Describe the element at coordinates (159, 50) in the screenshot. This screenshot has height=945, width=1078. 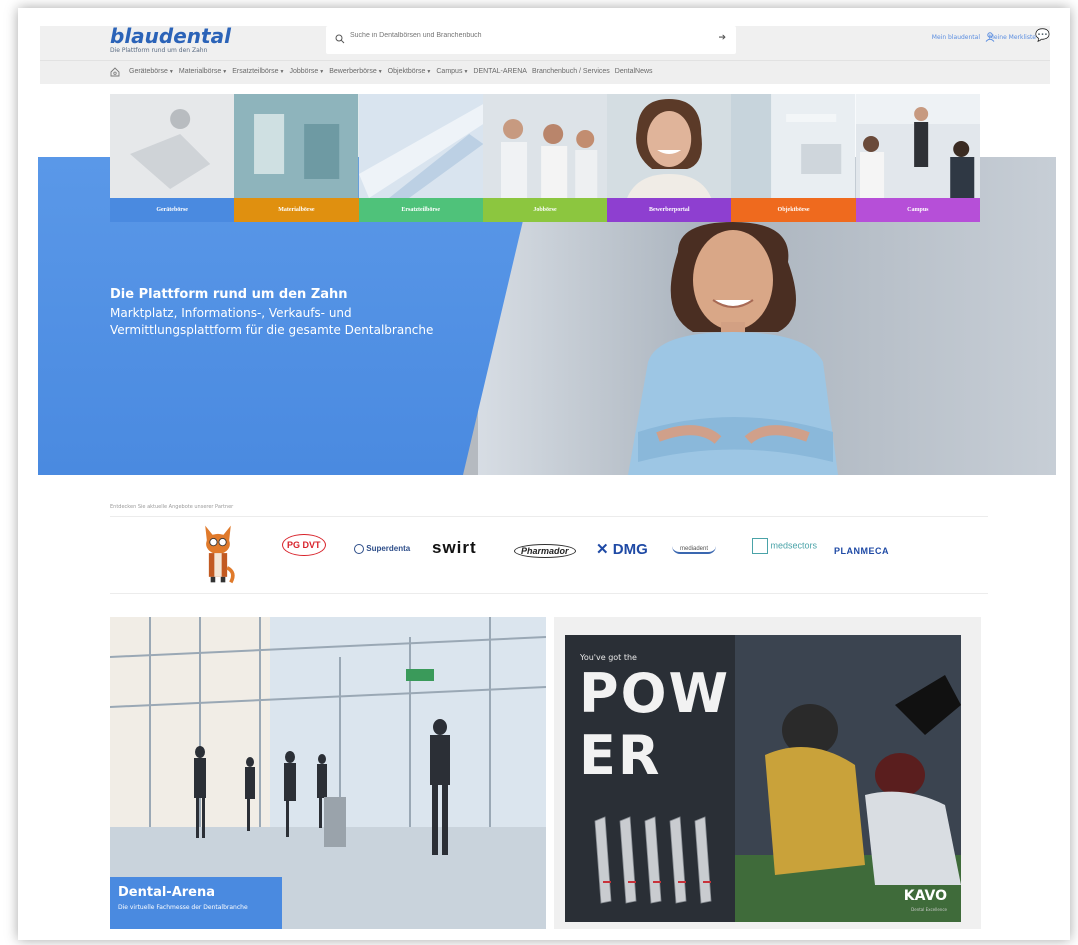
I see `logo-tagline: Die Plattform rund um den Zahn` at that location.